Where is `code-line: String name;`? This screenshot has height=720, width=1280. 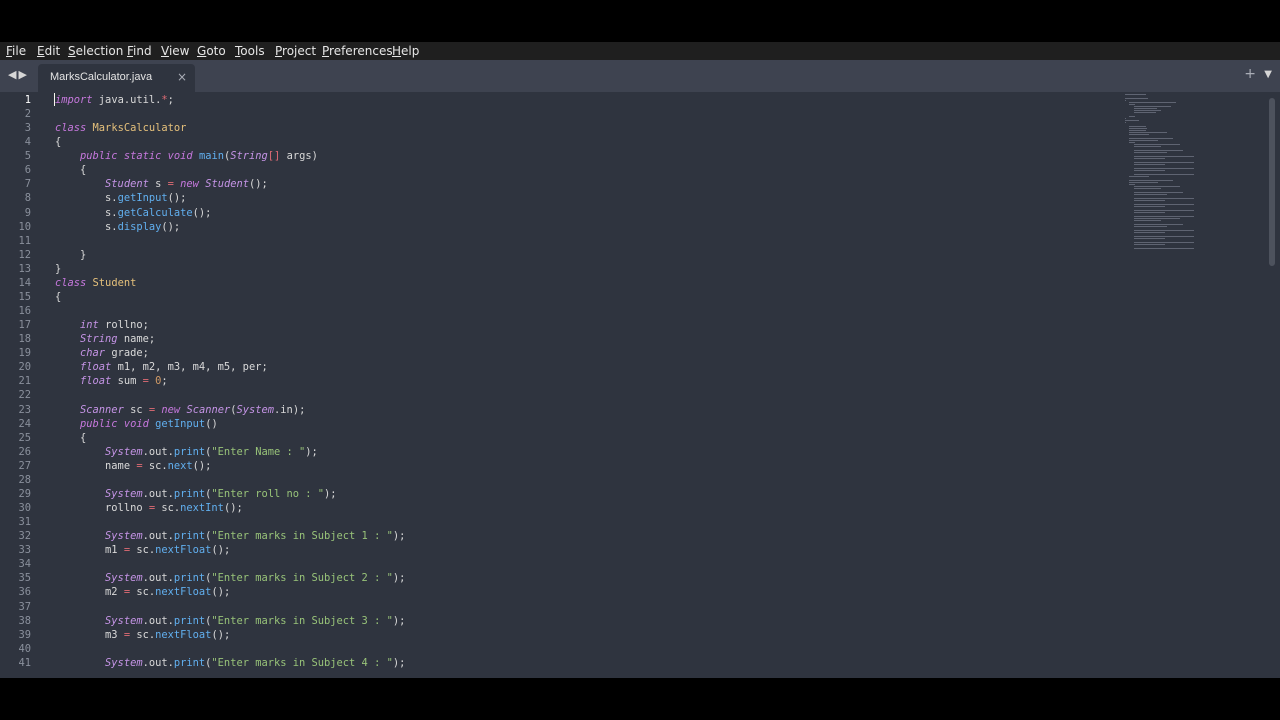 code-line: String name; is located at coordinates (105, 339).